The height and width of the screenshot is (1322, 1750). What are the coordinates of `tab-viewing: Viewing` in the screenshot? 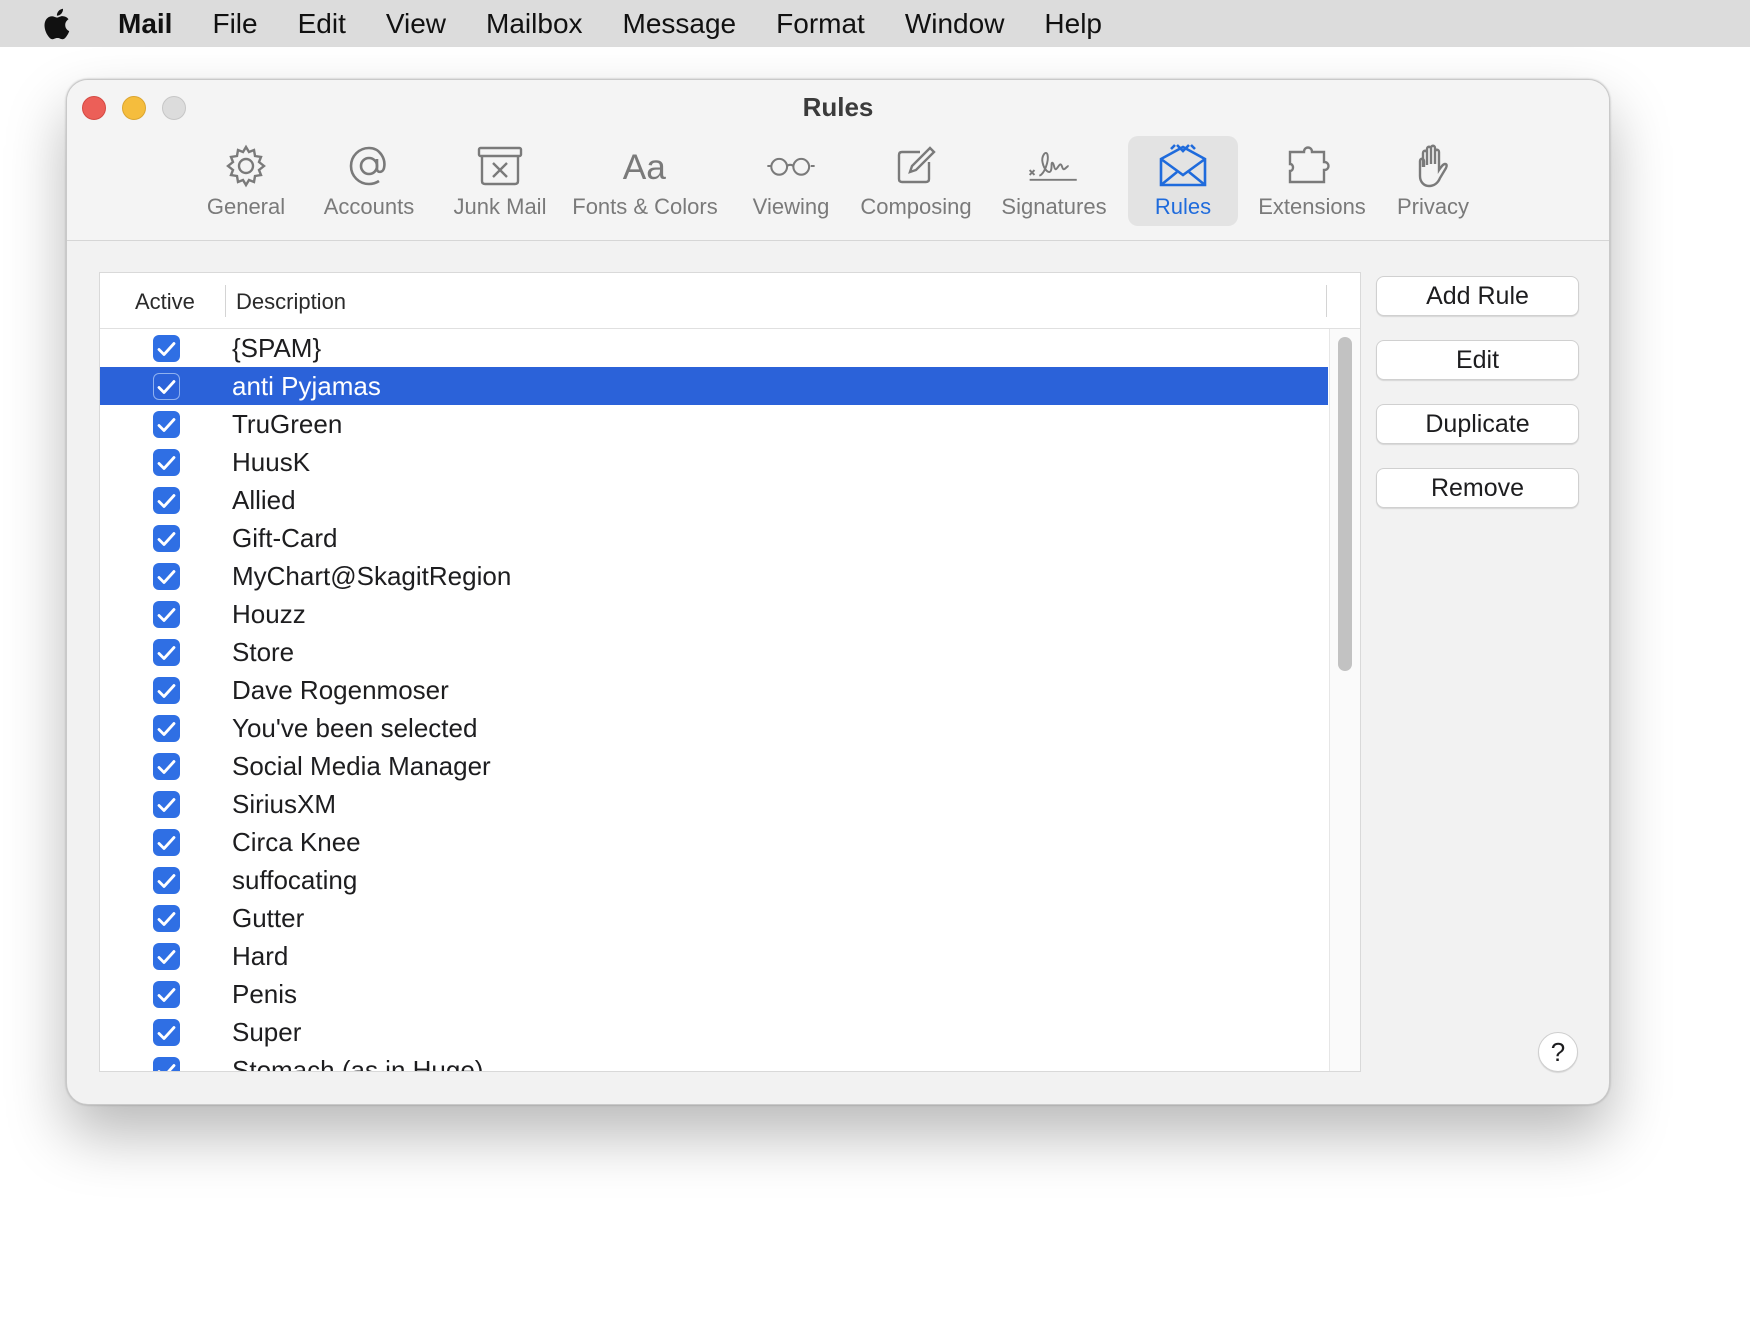 It's located at (791, 181).